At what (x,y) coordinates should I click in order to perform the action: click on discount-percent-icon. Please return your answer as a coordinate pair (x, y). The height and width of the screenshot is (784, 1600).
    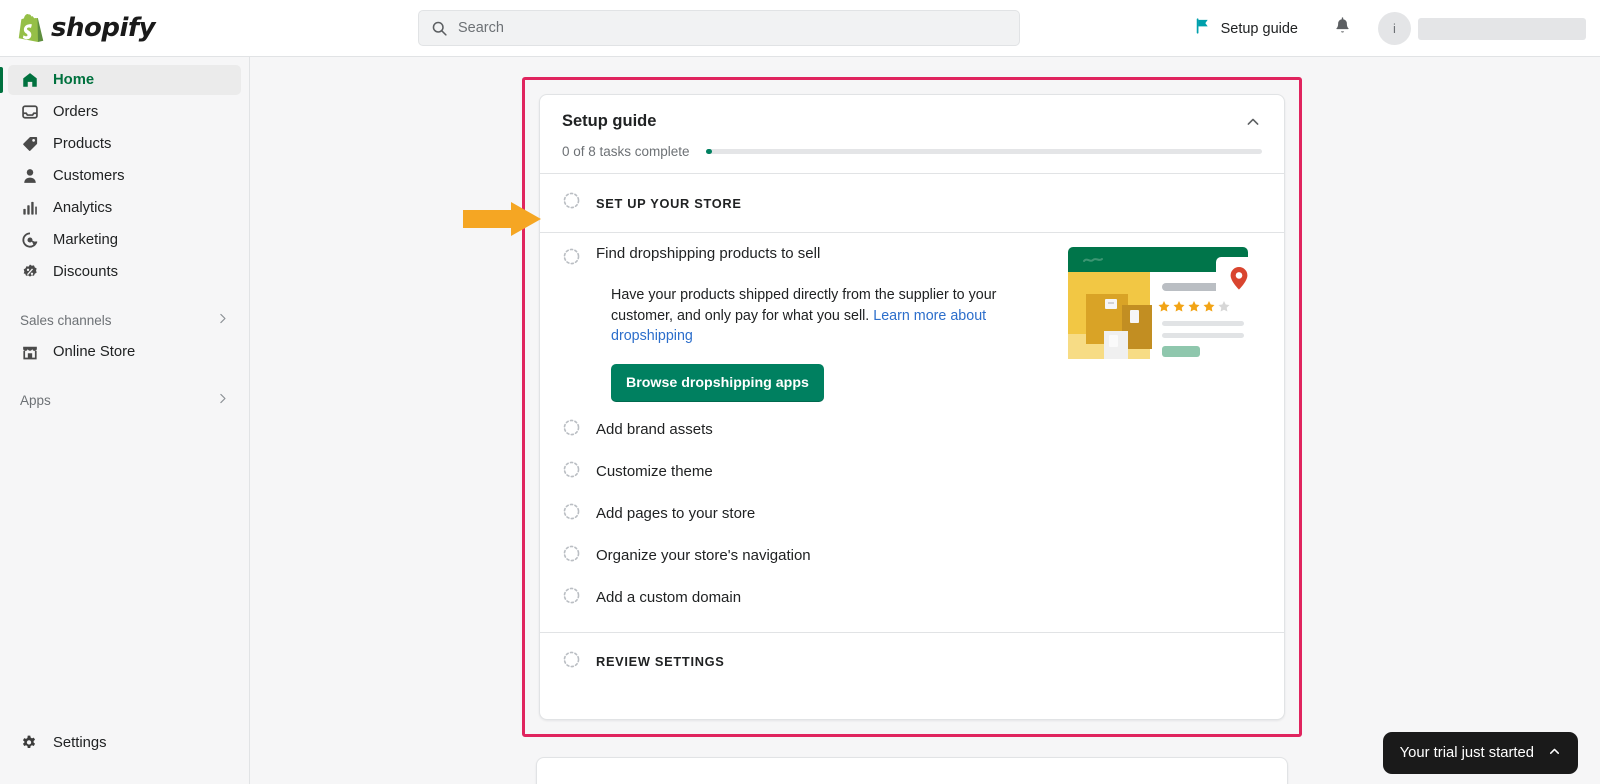
    Looking at the image, I should click on (30, 272).